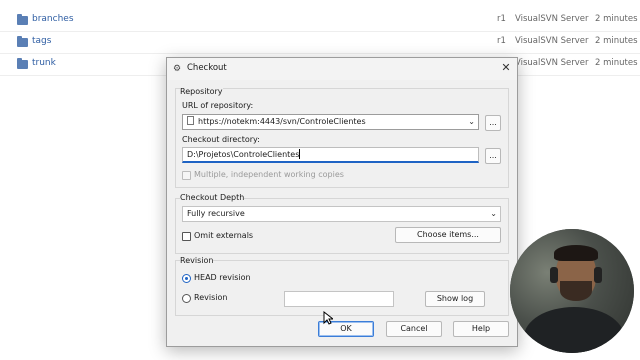 This screenshot has height=360, width=640. What do you see at coordinates (53, 19) in the screenshot?
I see `item-name: branches` at bounding box center [53, 19].